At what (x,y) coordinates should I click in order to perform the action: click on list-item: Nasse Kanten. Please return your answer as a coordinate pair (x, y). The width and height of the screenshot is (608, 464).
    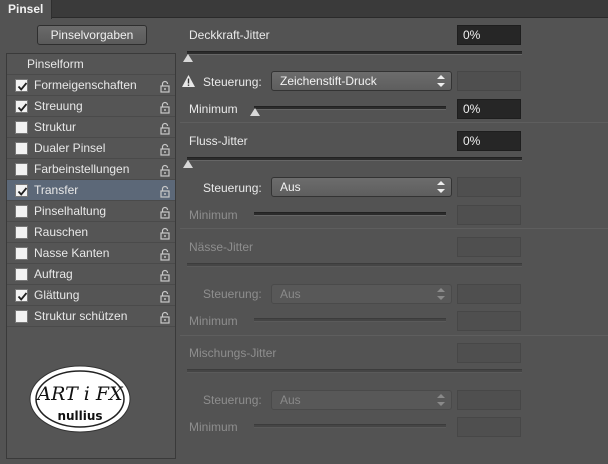
    Looking at the image, I should click on (91, 253).